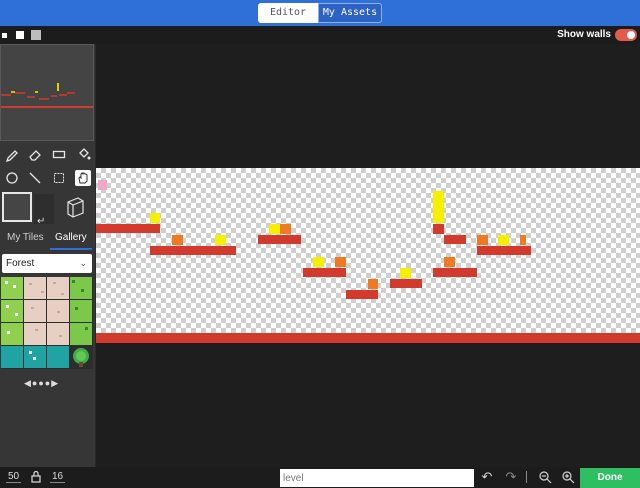 The width and height of the screenshot is (640, 488). Describe the element at coordinates (368, 338) in the screenshot. I see `ground` at that location.